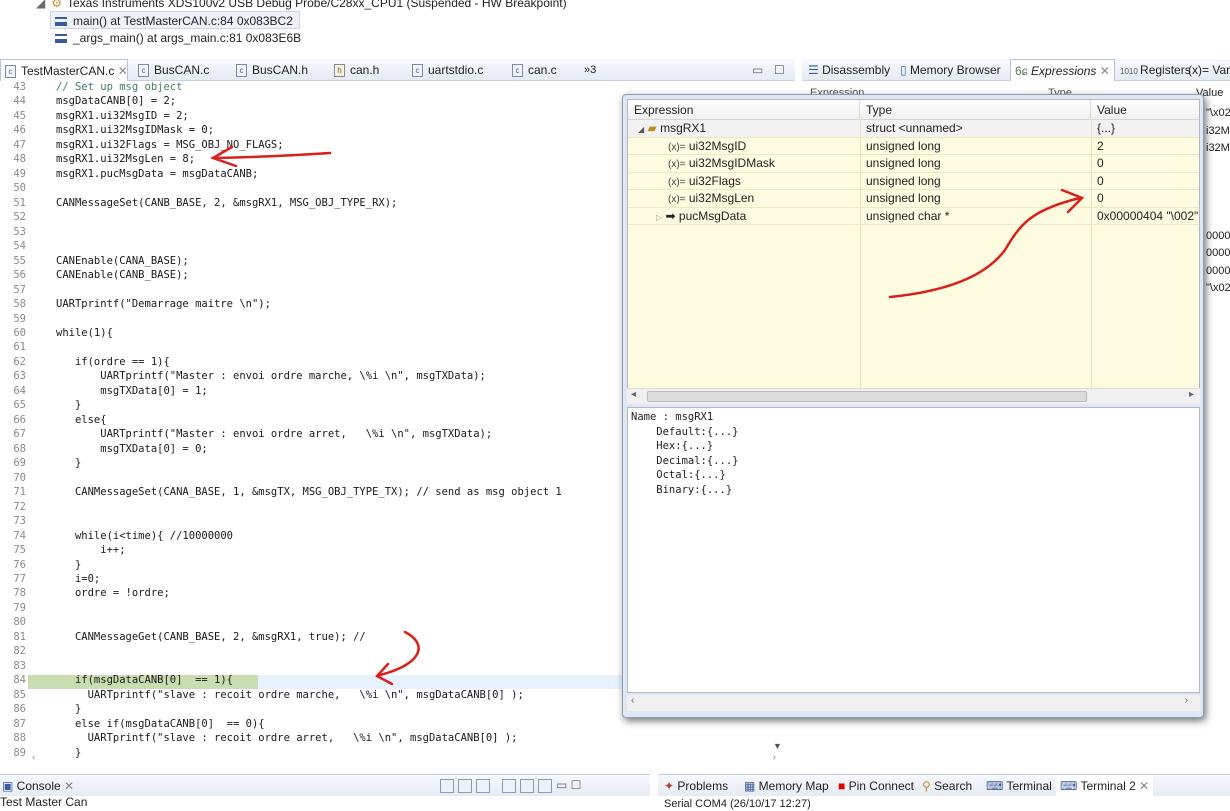 This screenshot has height=811, width=1230. What do you see at coordinates (751, 786) in the screenshot?
I see `memory-map-icon: ▦` at bounding box center [751, 786].